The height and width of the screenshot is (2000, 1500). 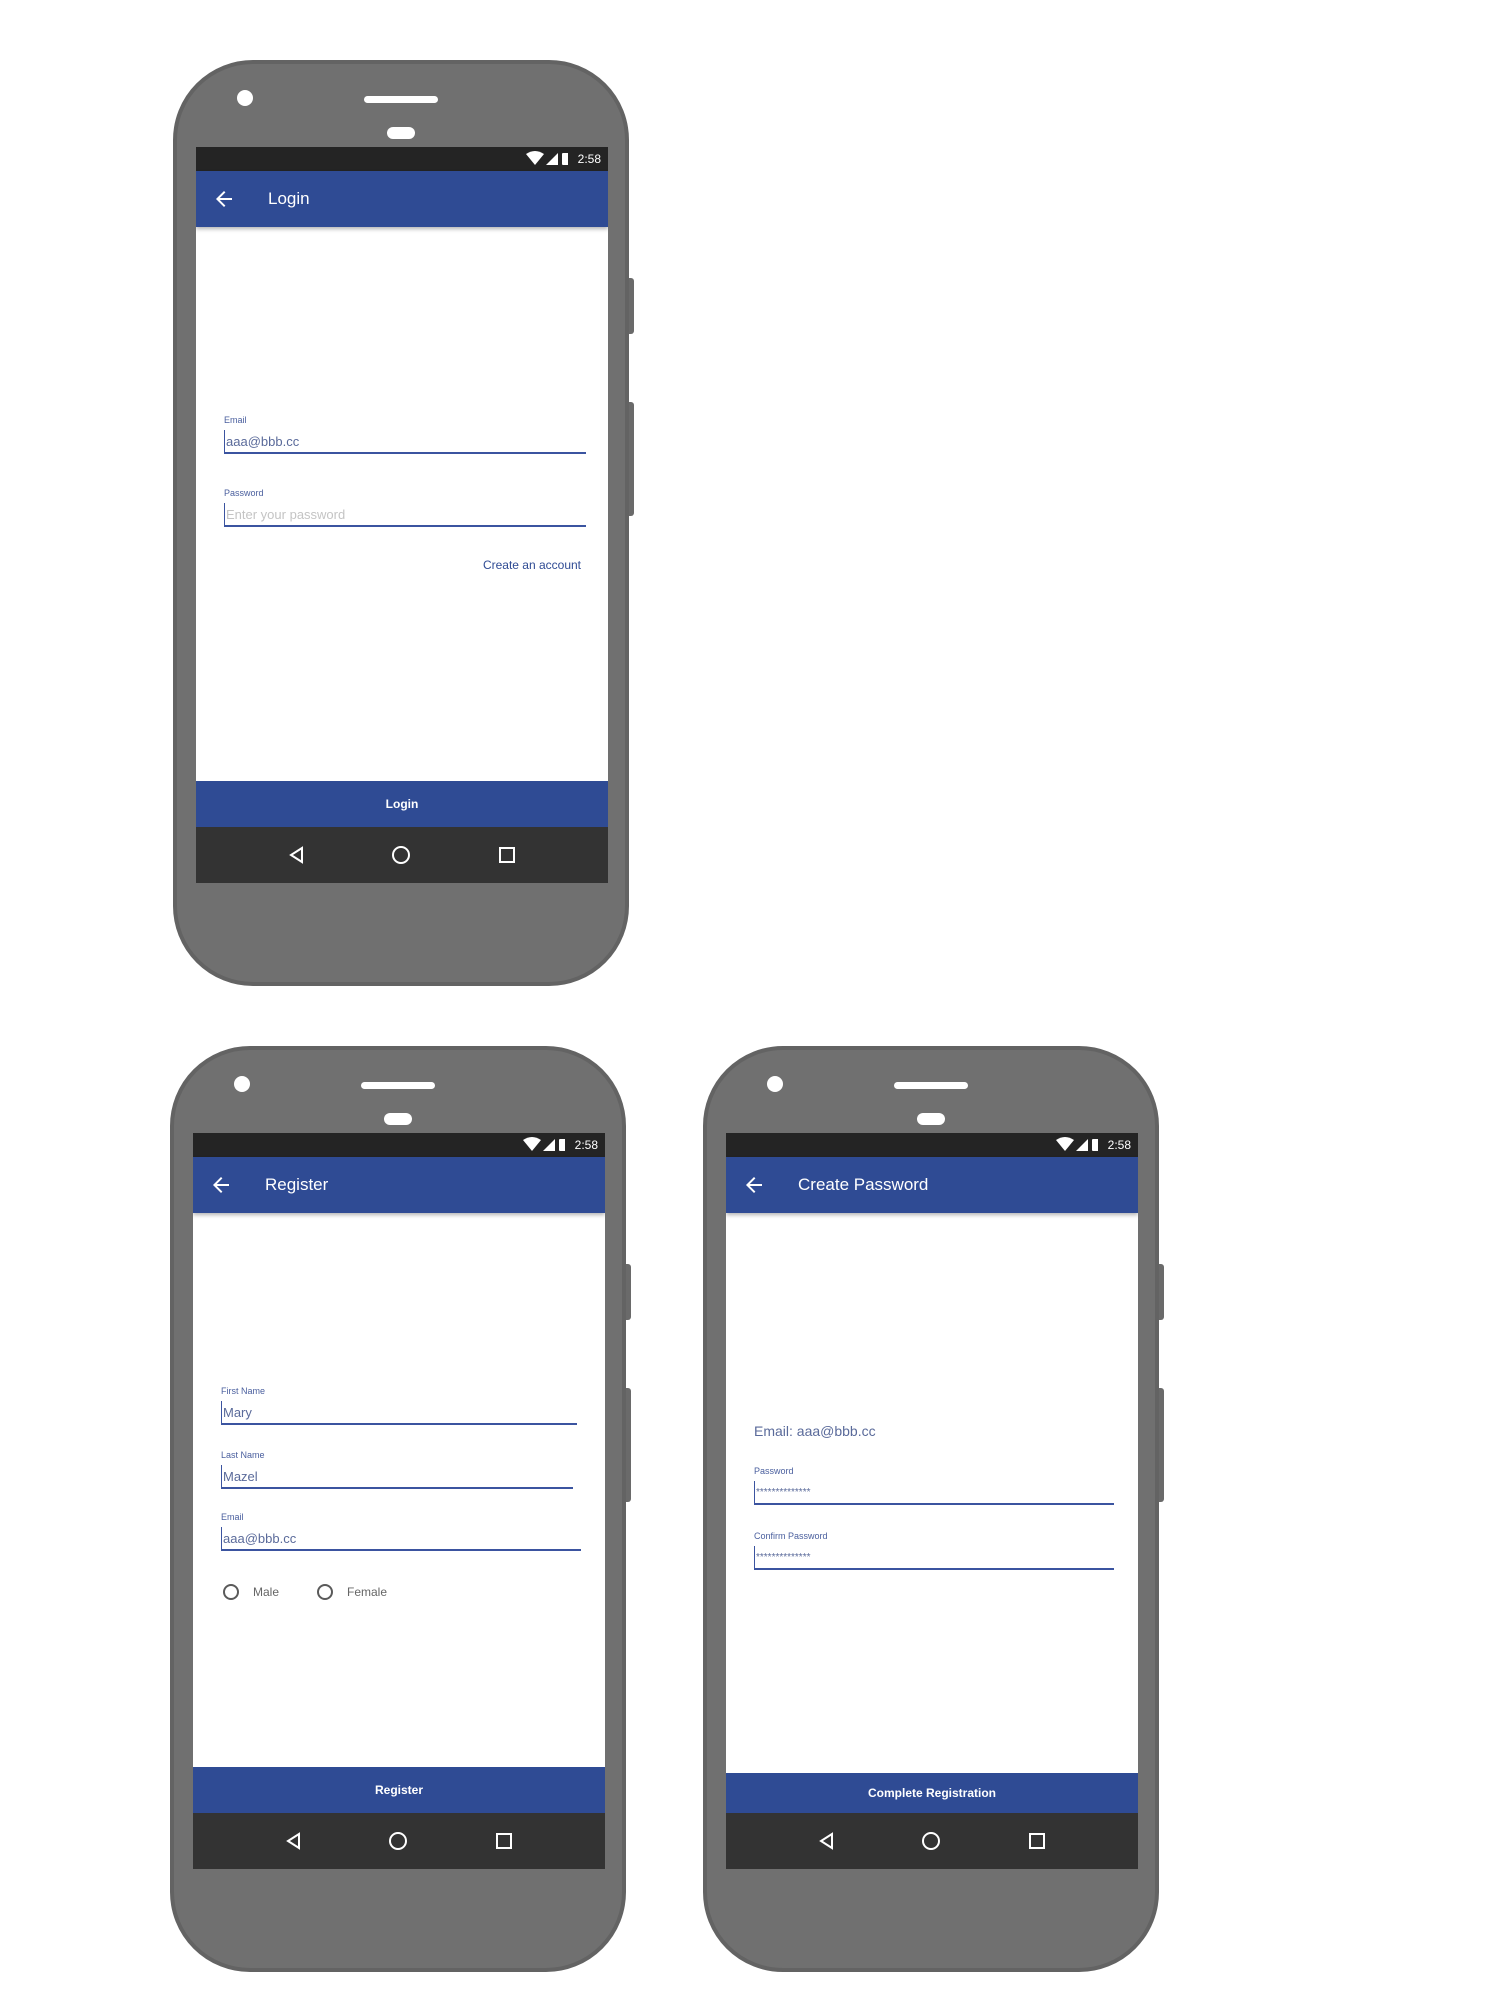 I want to click on complete-registration-button: Complete Registration, so click(x=932, y=1793).